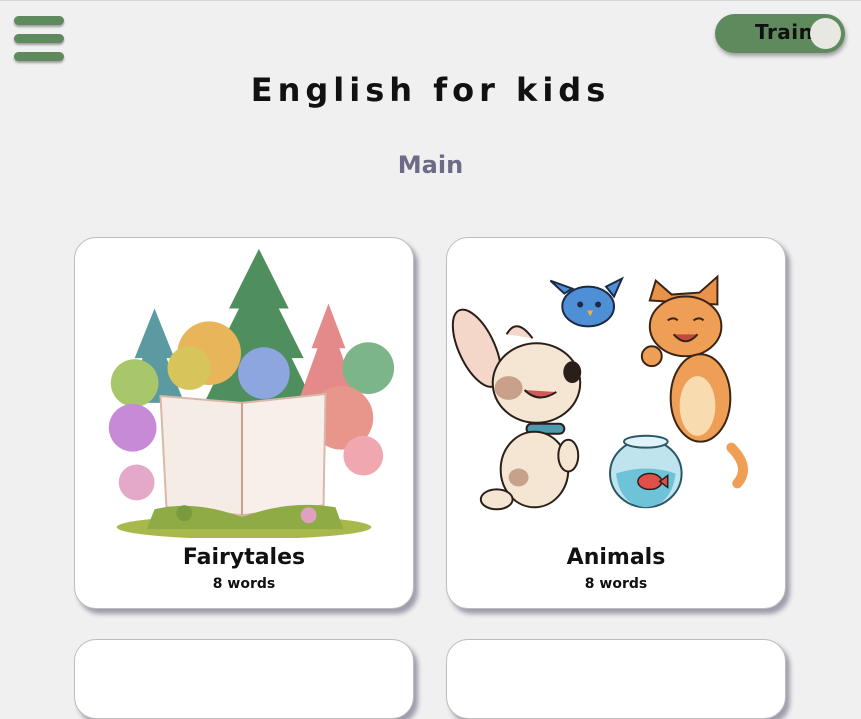  What do you see at coordinates (599, 392) in the screenshot?
I see `dog-cat-bird-fishbowl-illustration` at bounding box center [599, 392].